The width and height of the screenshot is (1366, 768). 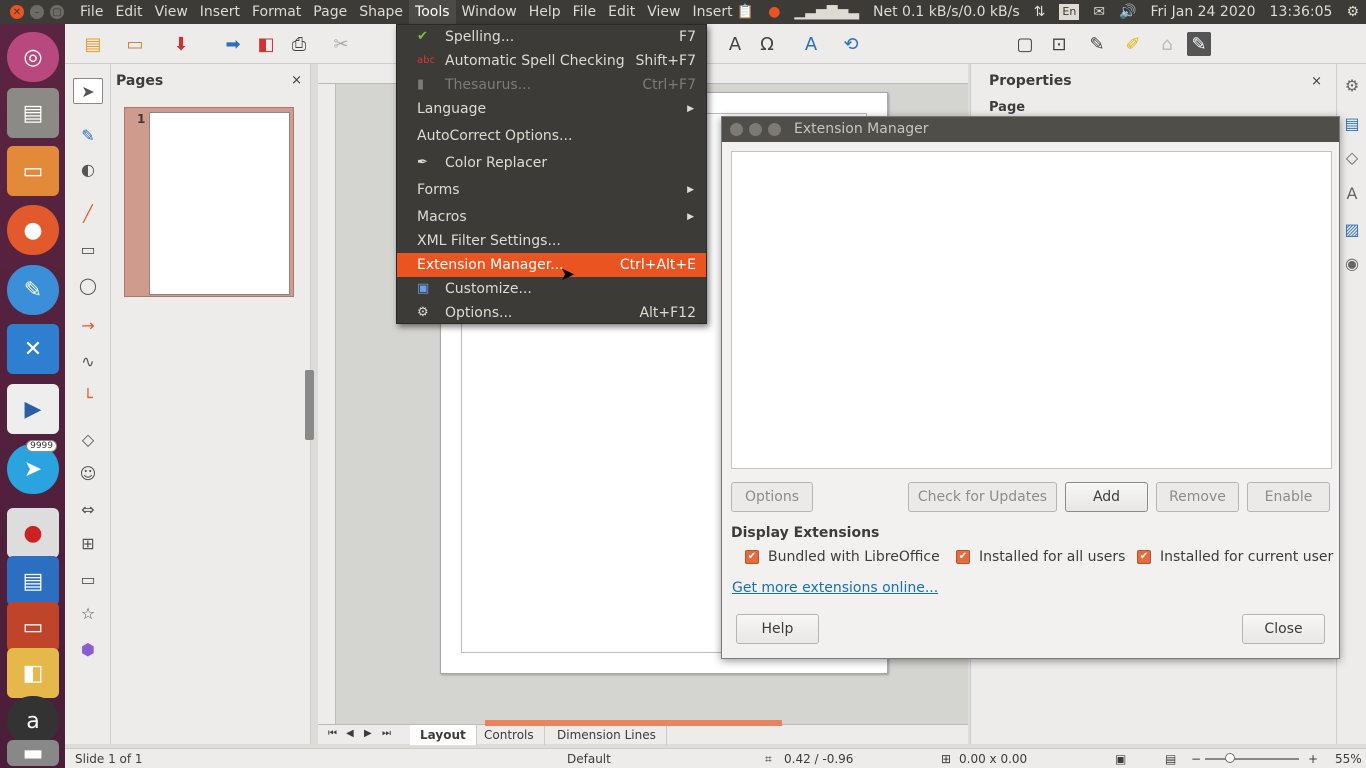 What do you see at coordinates (1352, 12) in the screenshot?
I see `power-icon: ⚙` at bounding box center [1352, 12].